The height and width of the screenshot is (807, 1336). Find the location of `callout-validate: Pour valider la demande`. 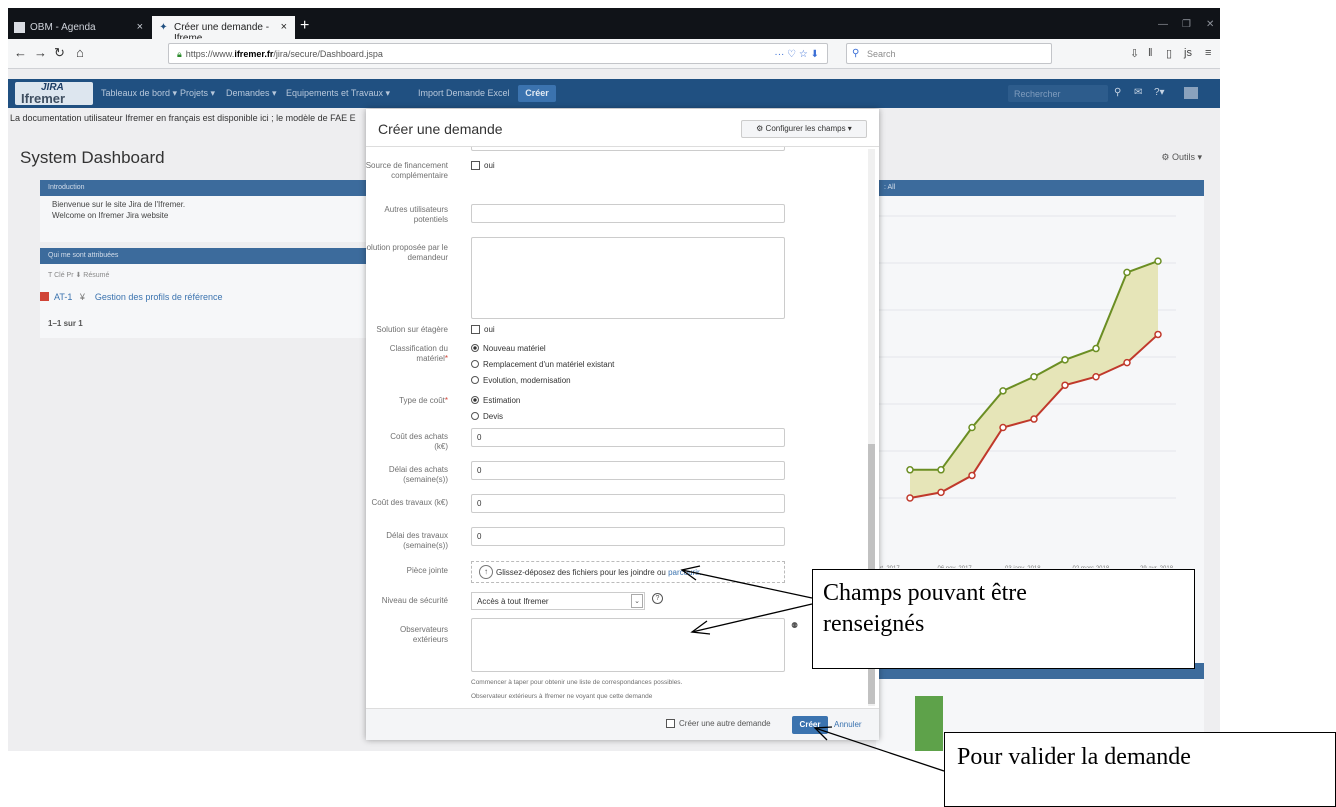

callout-validate: Pour valider la demande is located at coordinates (1140, 769).